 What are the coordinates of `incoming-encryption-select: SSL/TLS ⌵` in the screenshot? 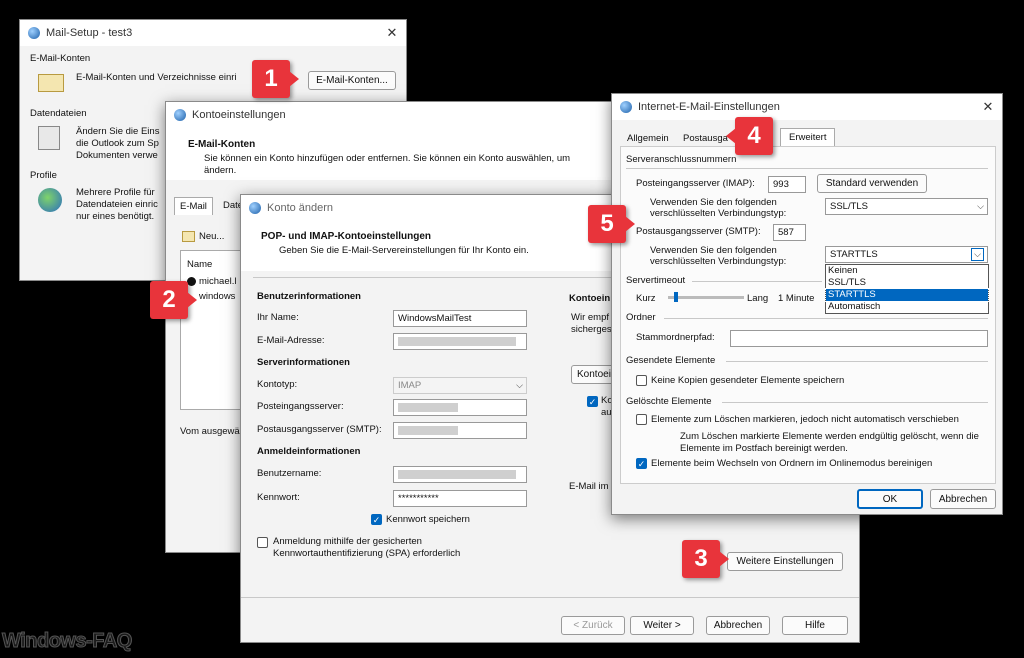 It's located at (906, 206).